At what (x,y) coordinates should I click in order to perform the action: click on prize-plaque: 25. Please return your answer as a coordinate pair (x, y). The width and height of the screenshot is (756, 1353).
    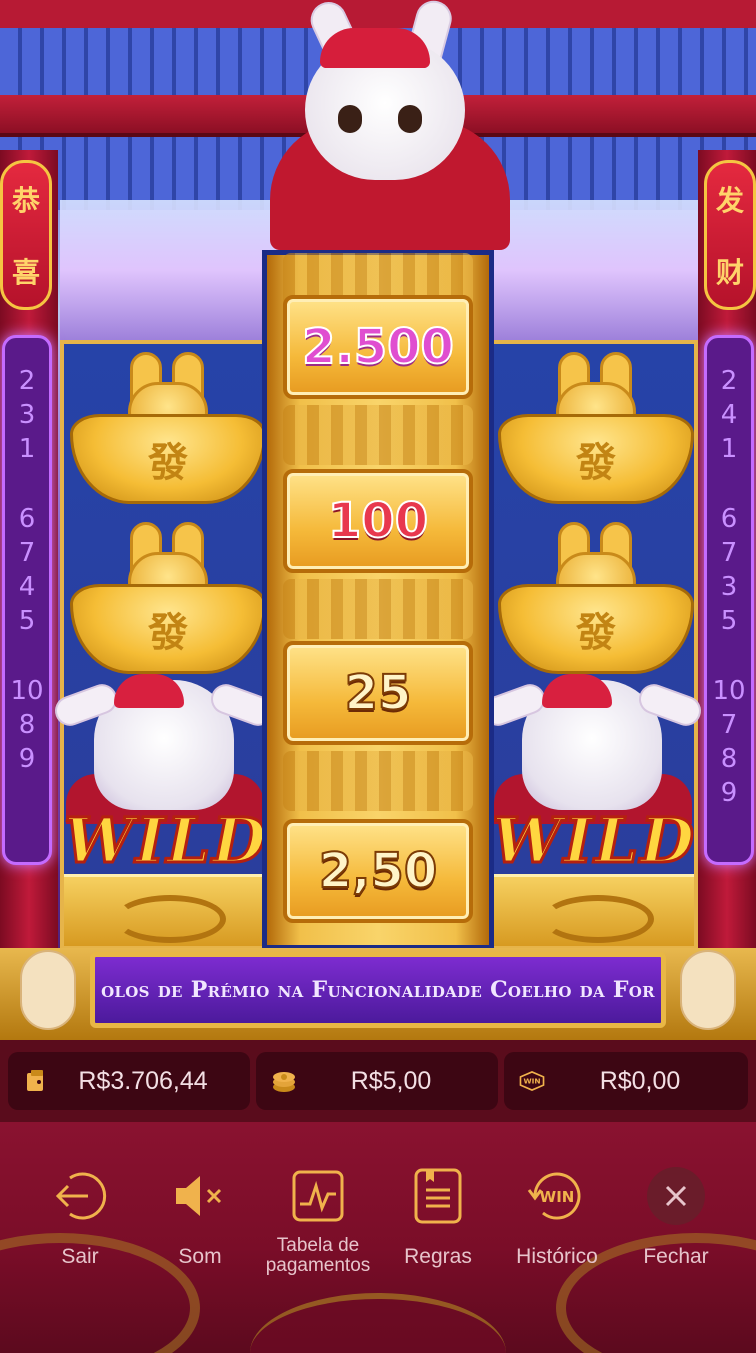
    Looking at the image, I should click on (378, 693).